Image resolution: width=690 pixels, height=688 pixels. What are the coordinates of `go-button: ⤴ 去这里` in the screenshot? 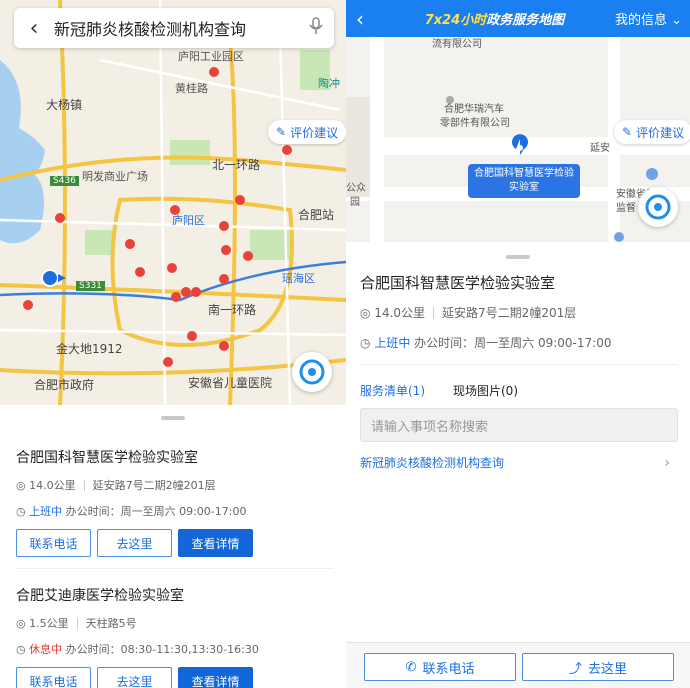 It's located at (598, 667).